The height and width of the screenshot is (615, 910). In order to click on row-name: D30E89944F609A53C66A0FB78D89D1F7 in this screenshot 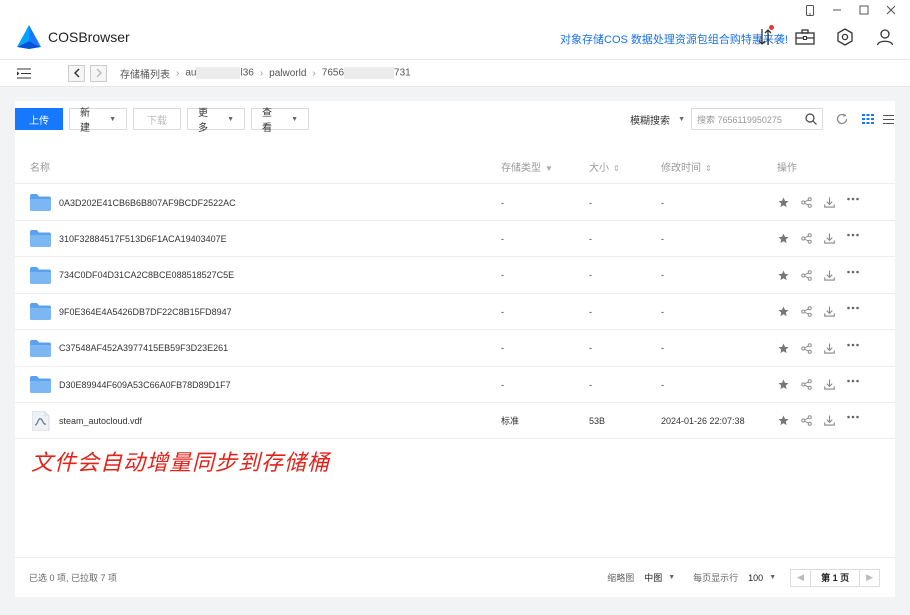, I will do `click(145, 385)`.